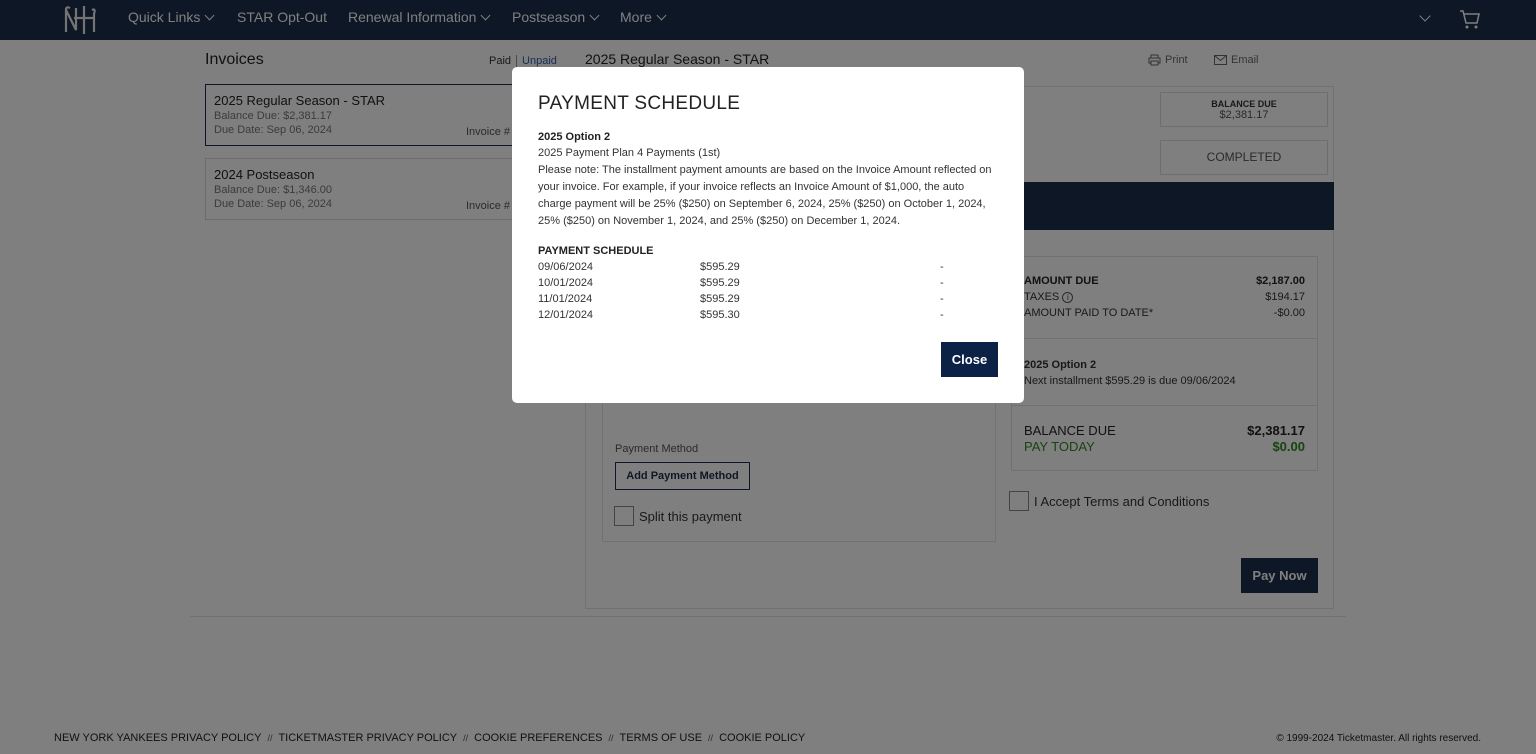 The image size is (1536, 754). I want to click on modal-title: PAYMENT SCHEDULE, so click(639, 103).